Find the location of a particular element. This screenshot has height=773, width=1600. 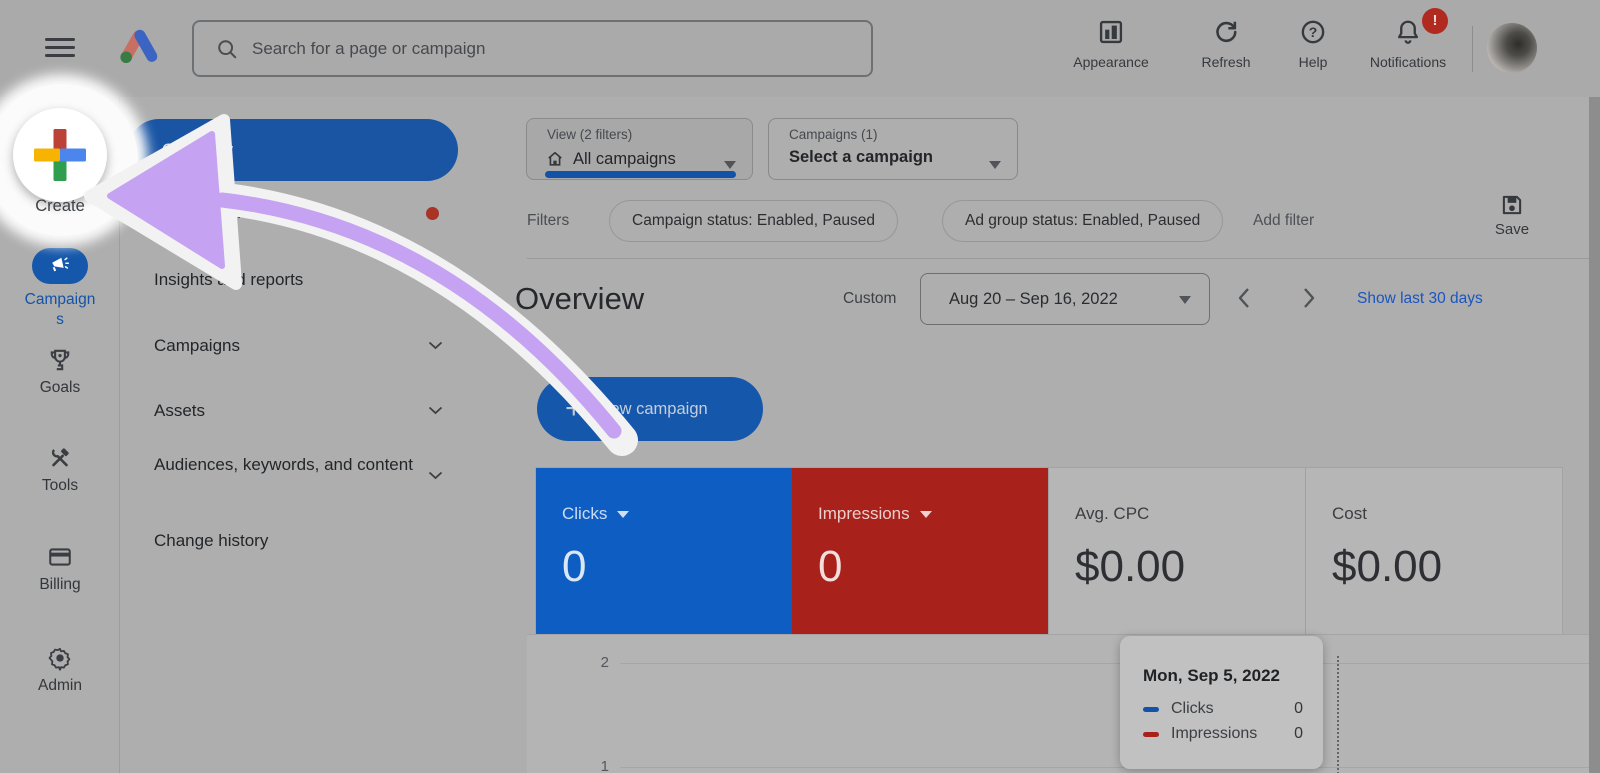

menu-icon is located at coordinates (60, 49).